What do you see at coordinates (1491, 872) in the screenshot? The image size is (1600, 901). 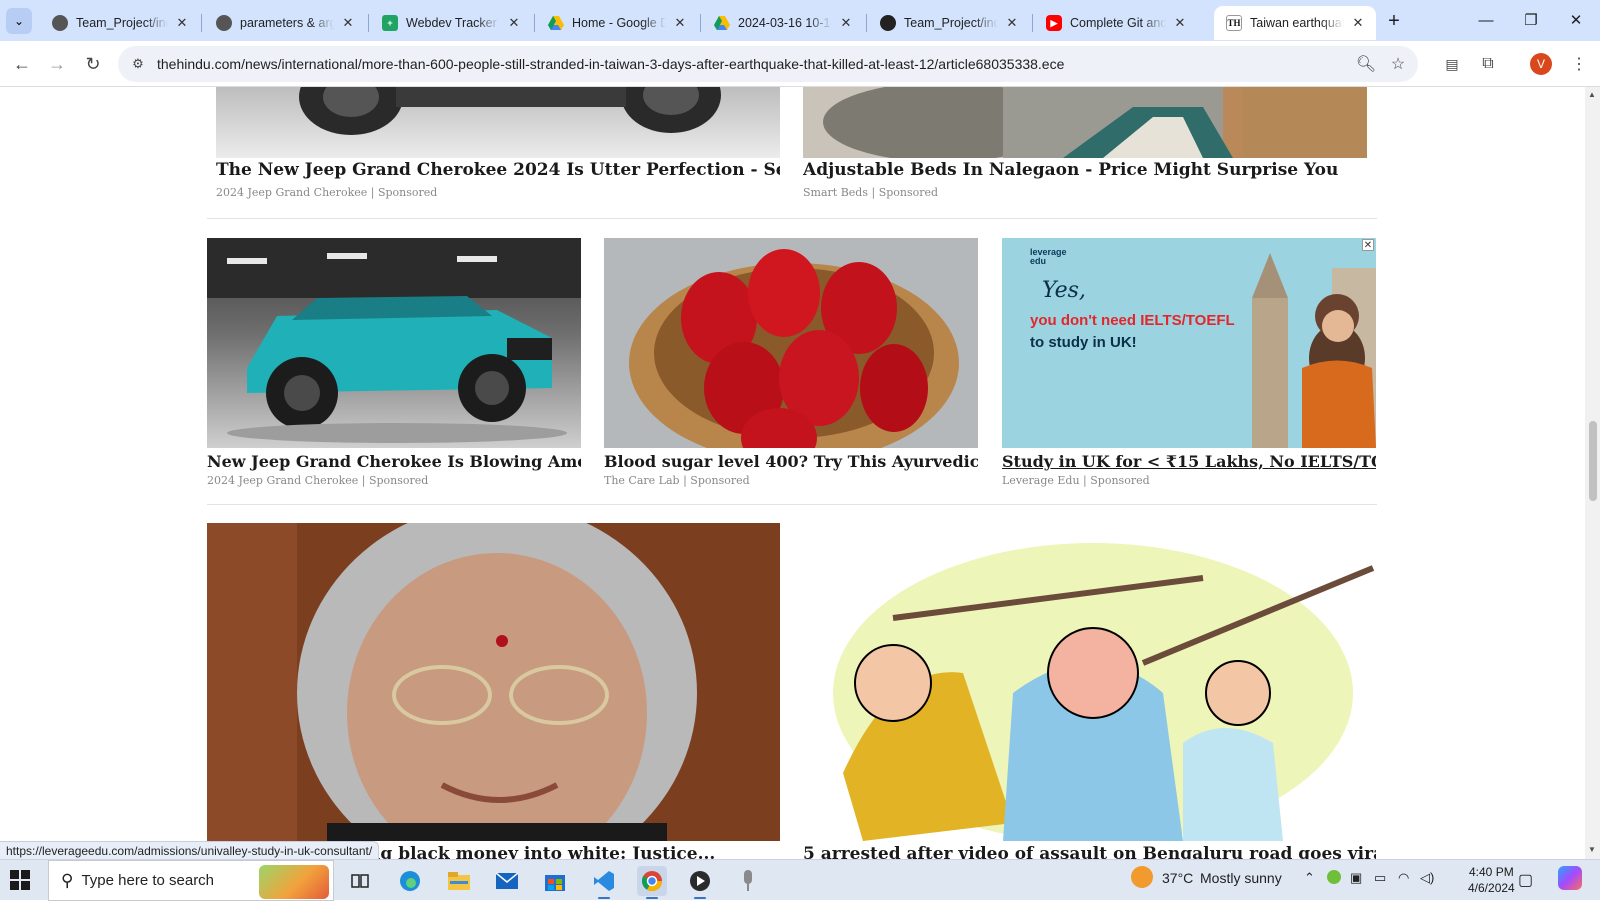 I see `clock-time: 4:40 PM` at bounding box center [1491, 872].